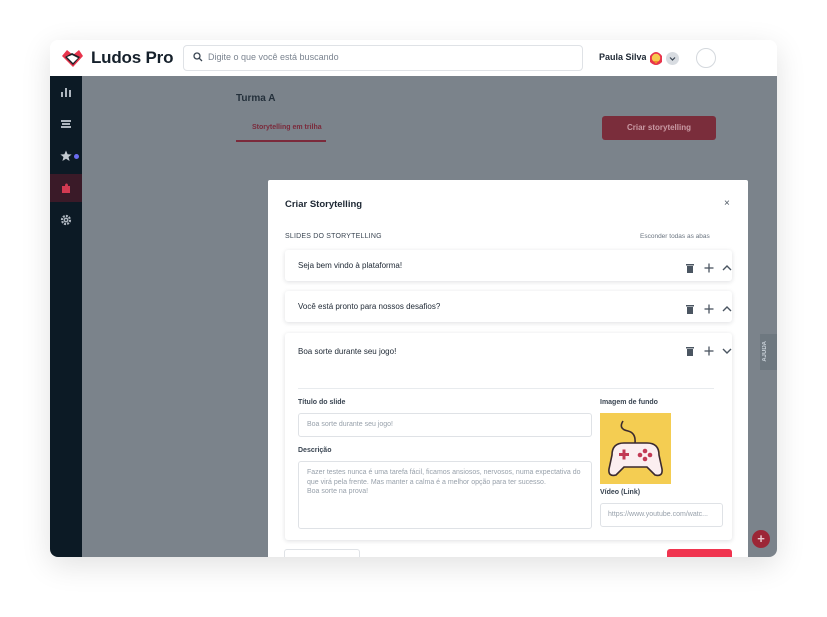 This screenshot has width=827, height=617. I want to click on sidebar-item-dashboard, so click(66, 92).